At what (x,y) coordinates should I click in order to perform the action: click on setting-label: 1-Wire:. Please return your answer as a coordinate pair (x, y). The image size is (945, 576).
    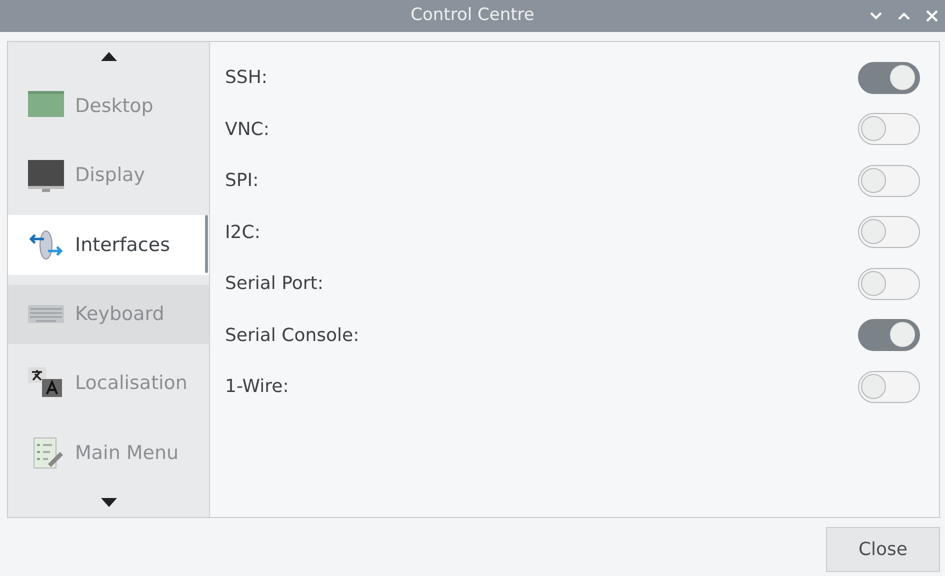
    Looking at the image, I should click on (257, 387).